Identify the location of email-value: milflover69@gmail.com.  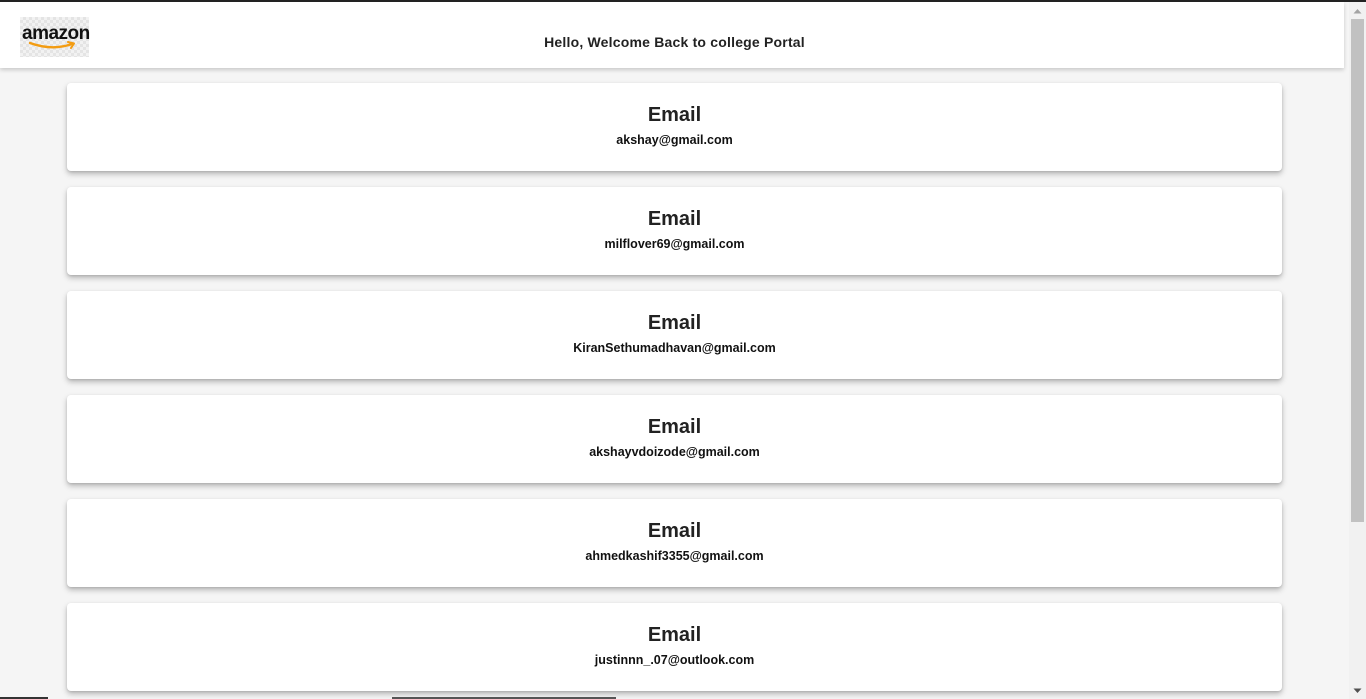
(674, 244).